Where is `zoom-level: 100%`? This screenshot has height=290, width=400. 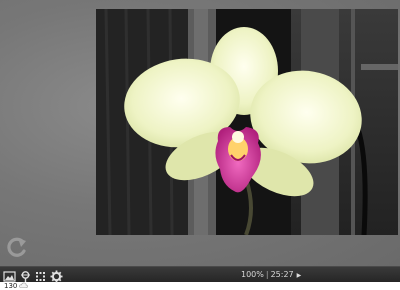
zoom-level: 100% is located at coordinates (252, 274).